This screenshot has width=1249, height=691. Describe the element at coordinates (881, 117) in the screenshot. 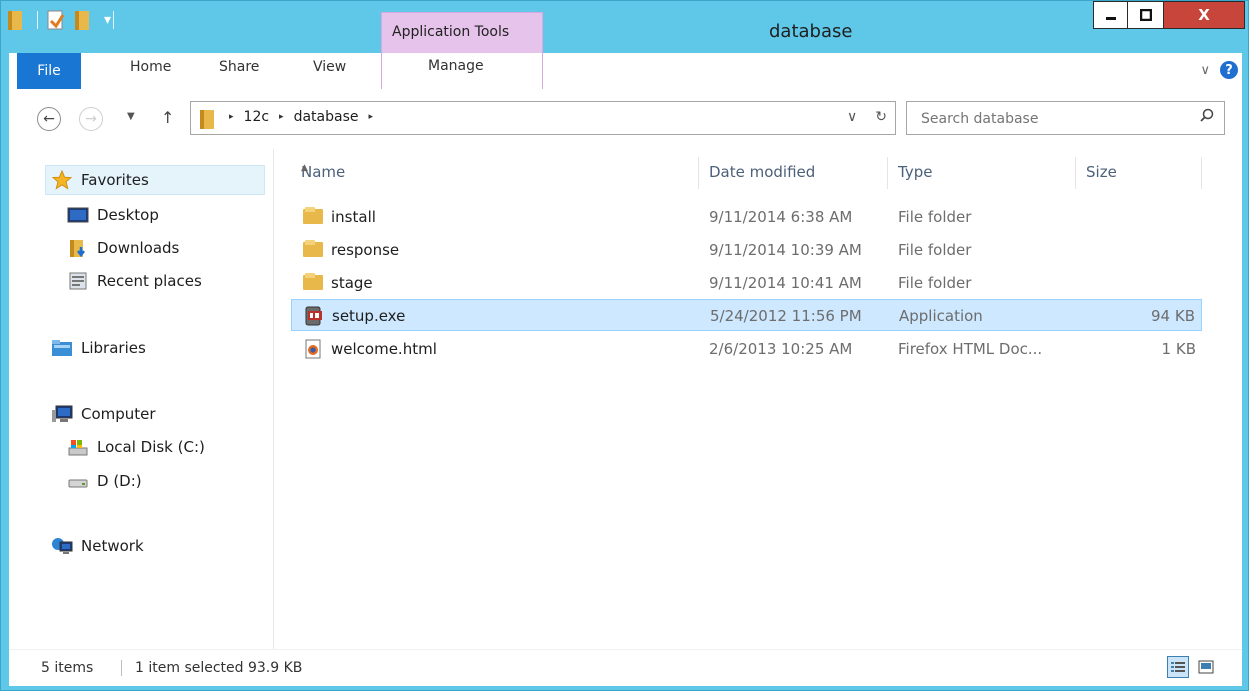

I see `refresh-icon: ↻` at that location.